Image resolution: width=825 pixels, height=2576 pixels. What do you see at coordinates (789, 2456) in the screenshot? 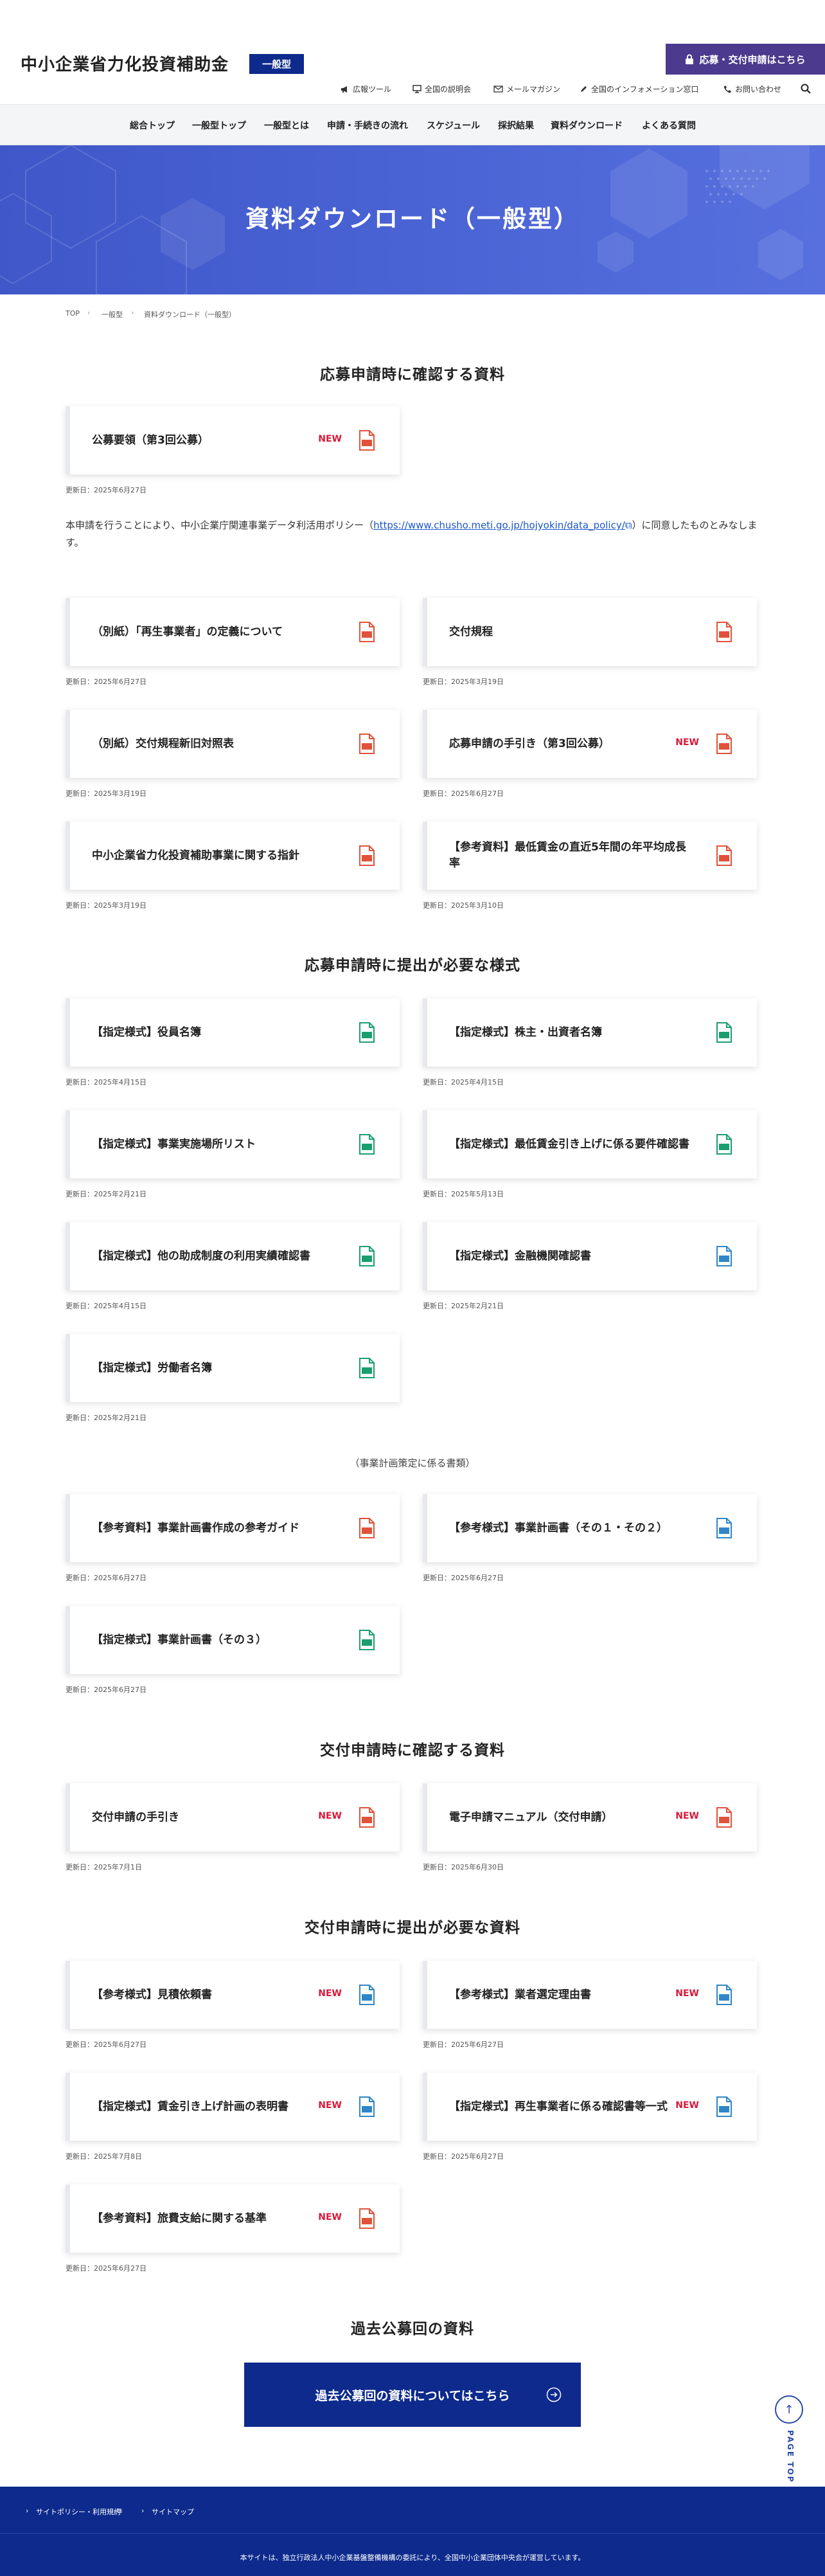
I see `page-top-label: PAGE TOP` at bounding box center [789, 2456].